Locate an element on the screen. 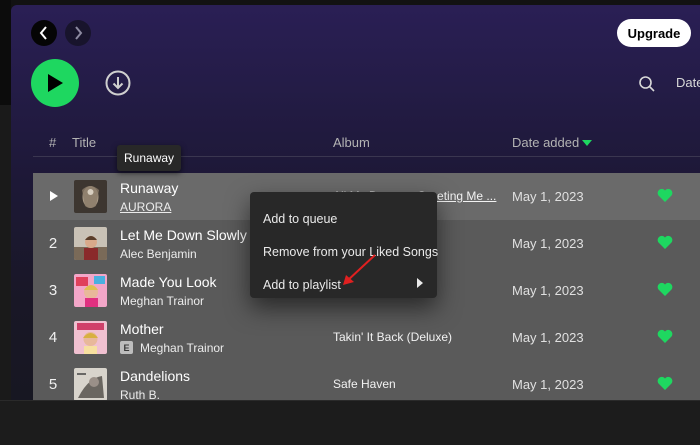  menu-item-add-to-playlist: Add to playlist is located at coordinates (302, 285).